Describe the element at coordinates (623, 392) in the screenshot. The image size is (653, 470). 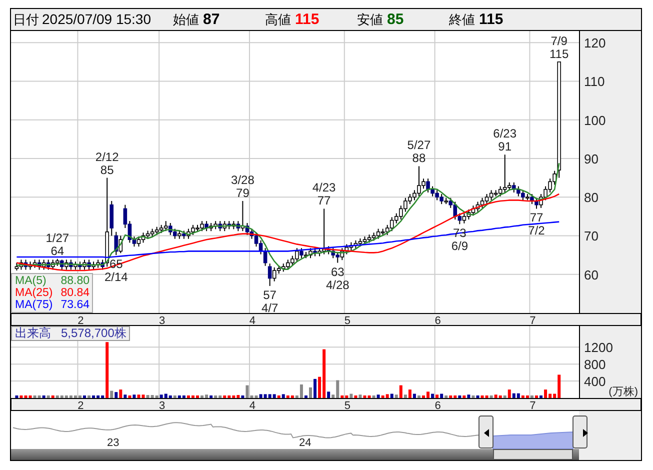
I see `unit-label: (万株)` at that location.